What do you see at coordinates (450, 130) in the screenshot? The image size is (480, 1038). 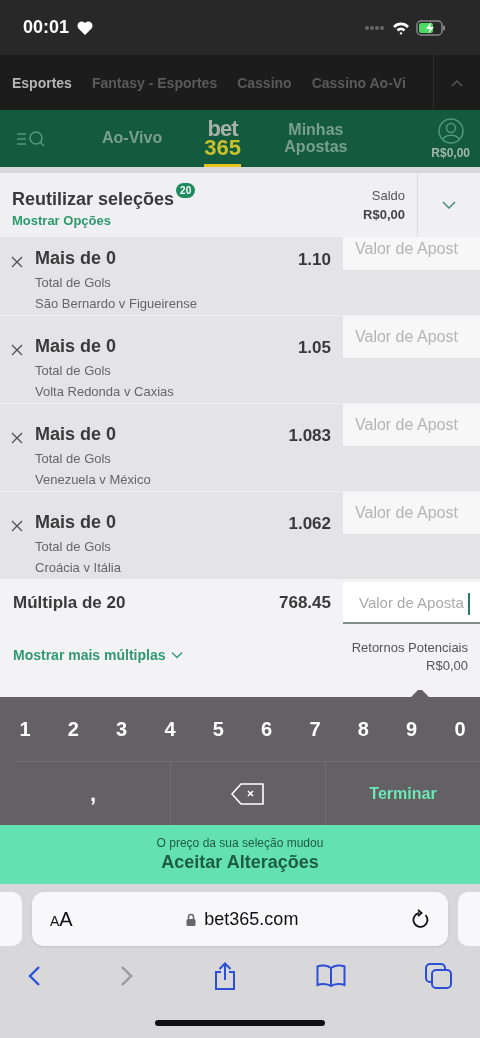 I see `account-icon` at bounding box center [450, 130].